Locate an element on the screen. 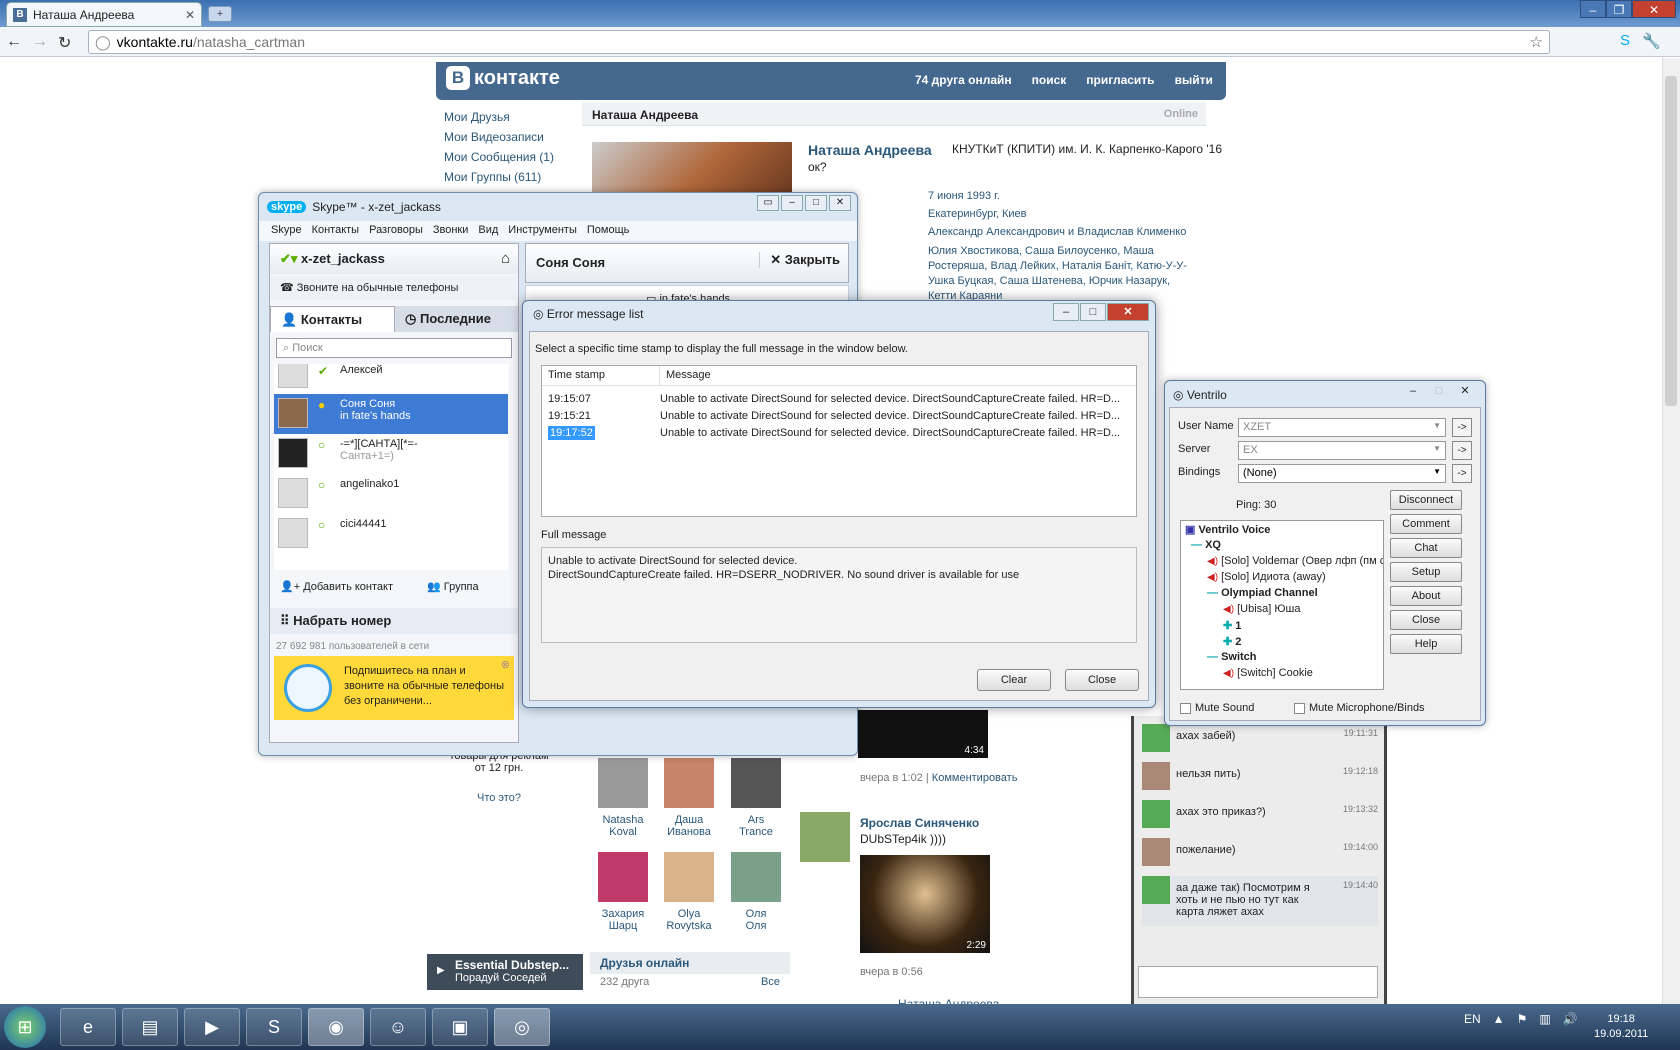  user-name-select: XZET ▼ is located at coordinates (1342, 427).